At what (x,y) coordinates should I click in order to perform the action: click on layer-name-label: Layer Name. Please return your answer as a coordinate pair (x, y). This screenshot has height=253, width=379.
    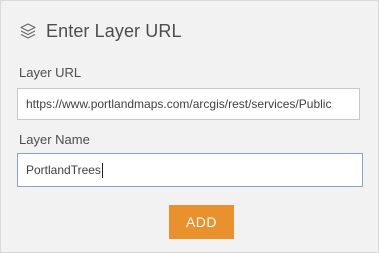
    Looking at the image, I should click on (54, 139).